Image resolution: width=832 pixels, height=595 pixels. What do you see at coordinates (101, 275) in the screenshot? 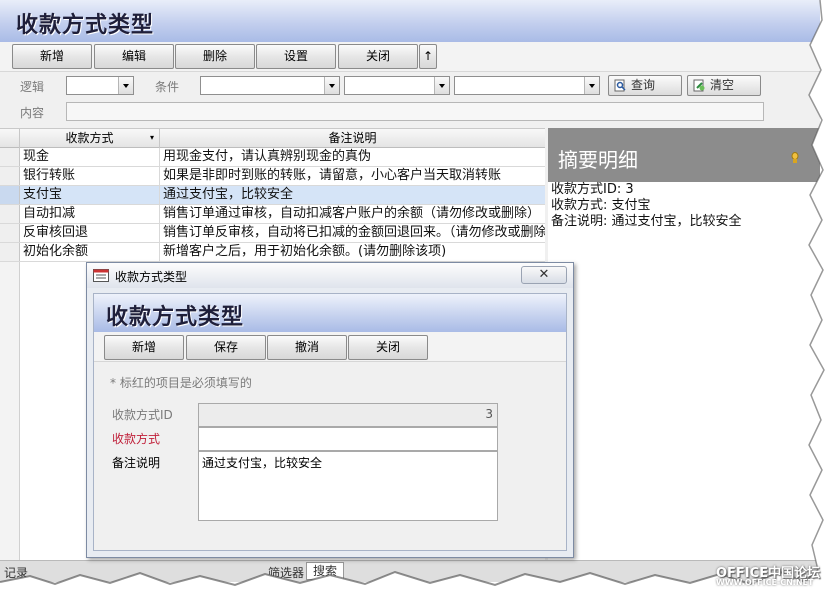
I see `form-icon` at bounding box center [101, 275].